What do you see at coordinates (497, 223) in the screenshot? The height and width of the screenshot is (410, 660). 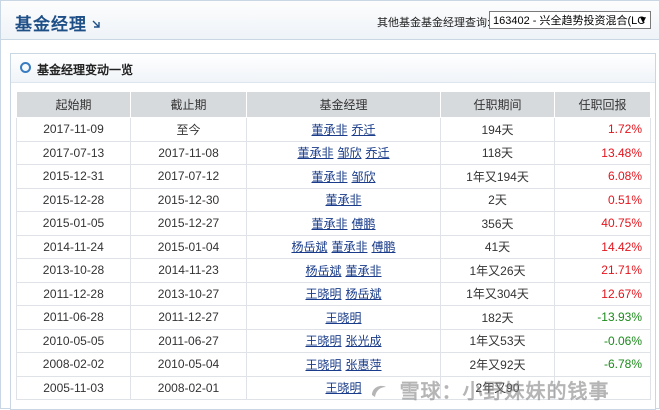 I see `tenure-cell: 356天` at bounding box center [497, 223].